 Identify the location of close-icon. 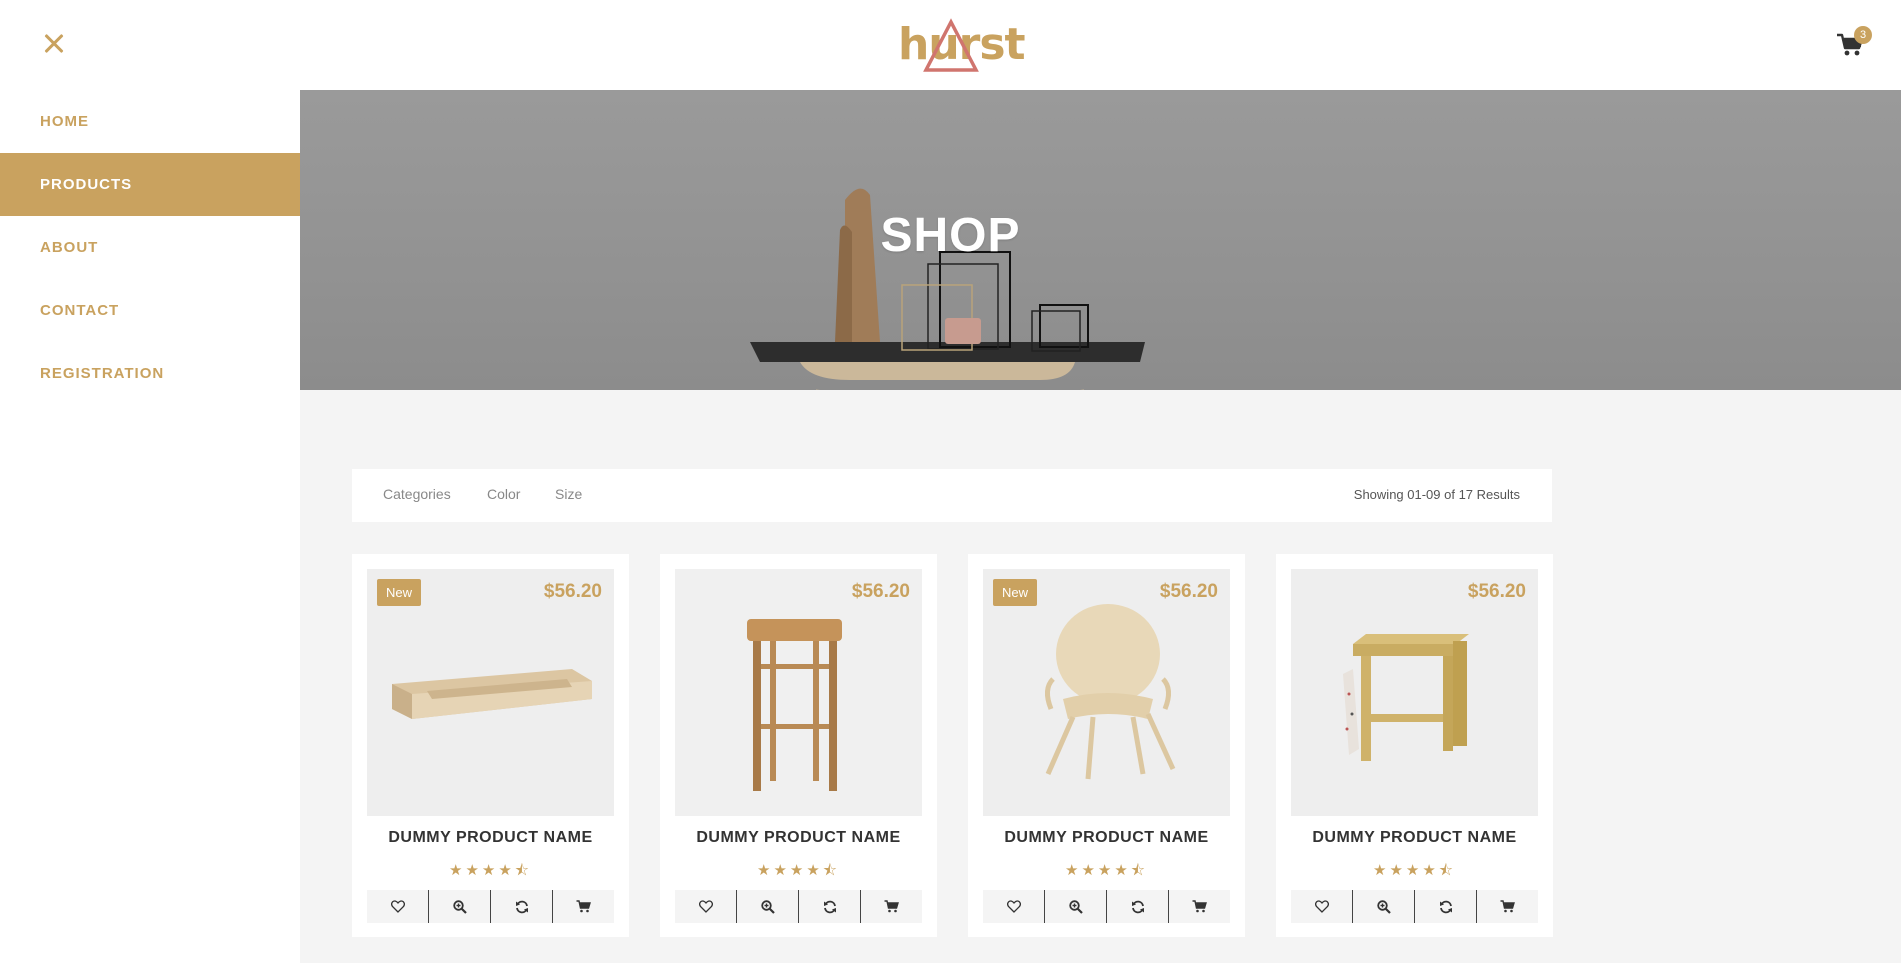
(54, 44).